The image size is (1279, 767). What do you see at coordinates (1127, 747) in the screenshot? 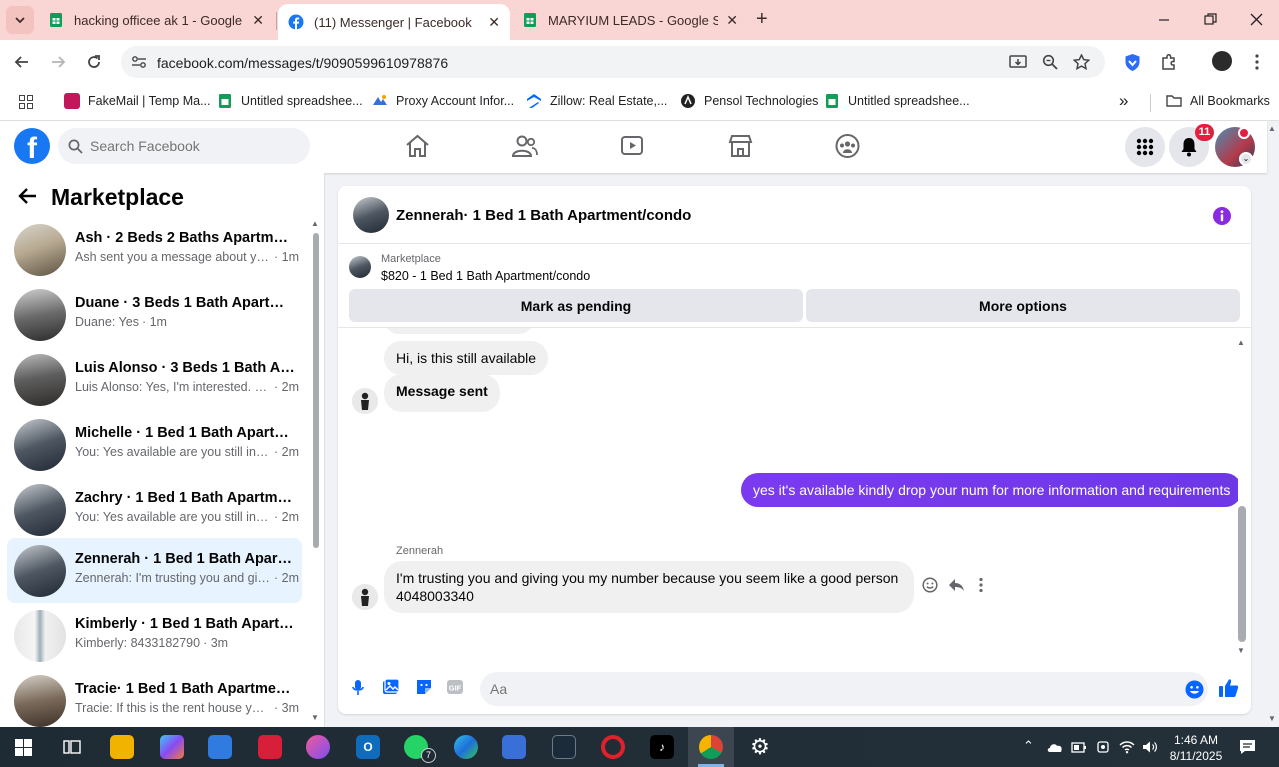
I see `wifi-icon` at bounding box center [1127, 747].